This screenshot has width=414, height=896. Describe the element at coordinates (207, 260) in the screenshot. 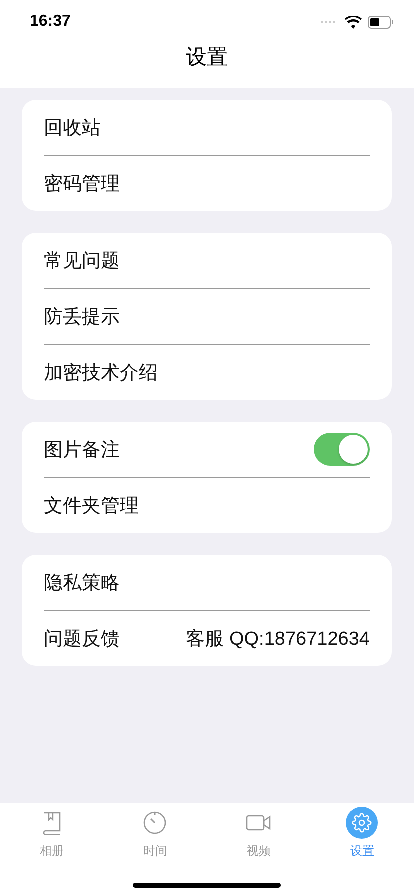

I see `settings-row: 常见问题` at that location.